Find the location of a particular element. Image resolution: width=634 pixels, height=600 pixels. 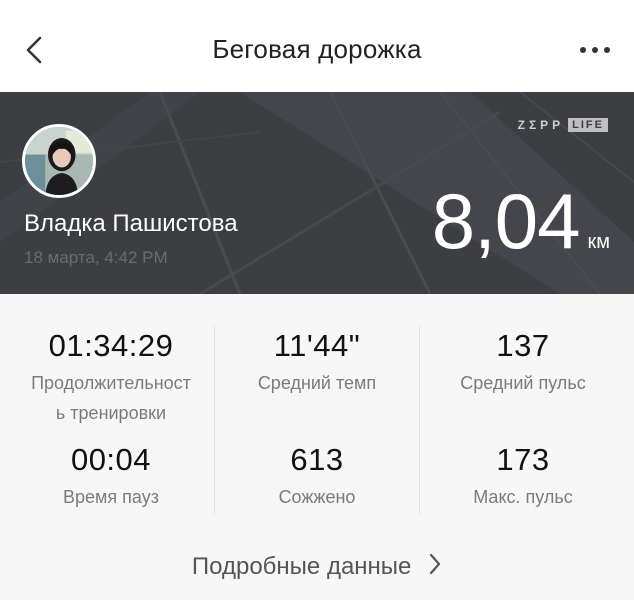

stat-calories-burned: 613 Сожжено is located at coordinates (317, 477).